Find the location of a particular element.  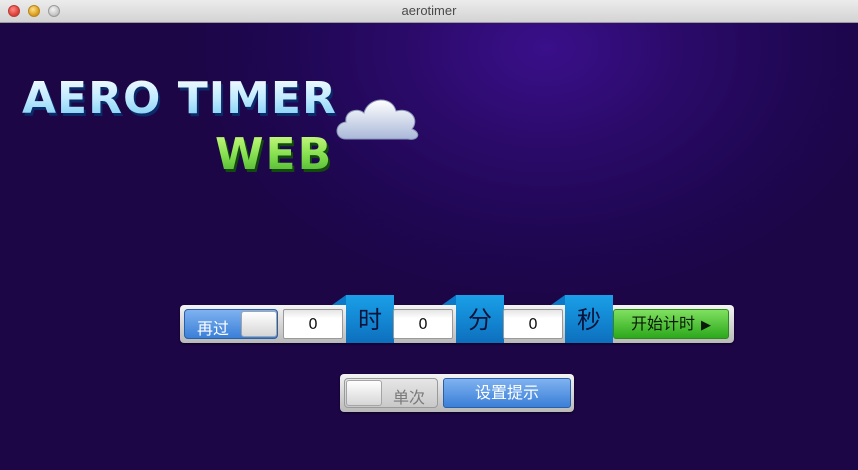

alert-control-bar: 单次 设置提示 is located at coordinates (457, 393).